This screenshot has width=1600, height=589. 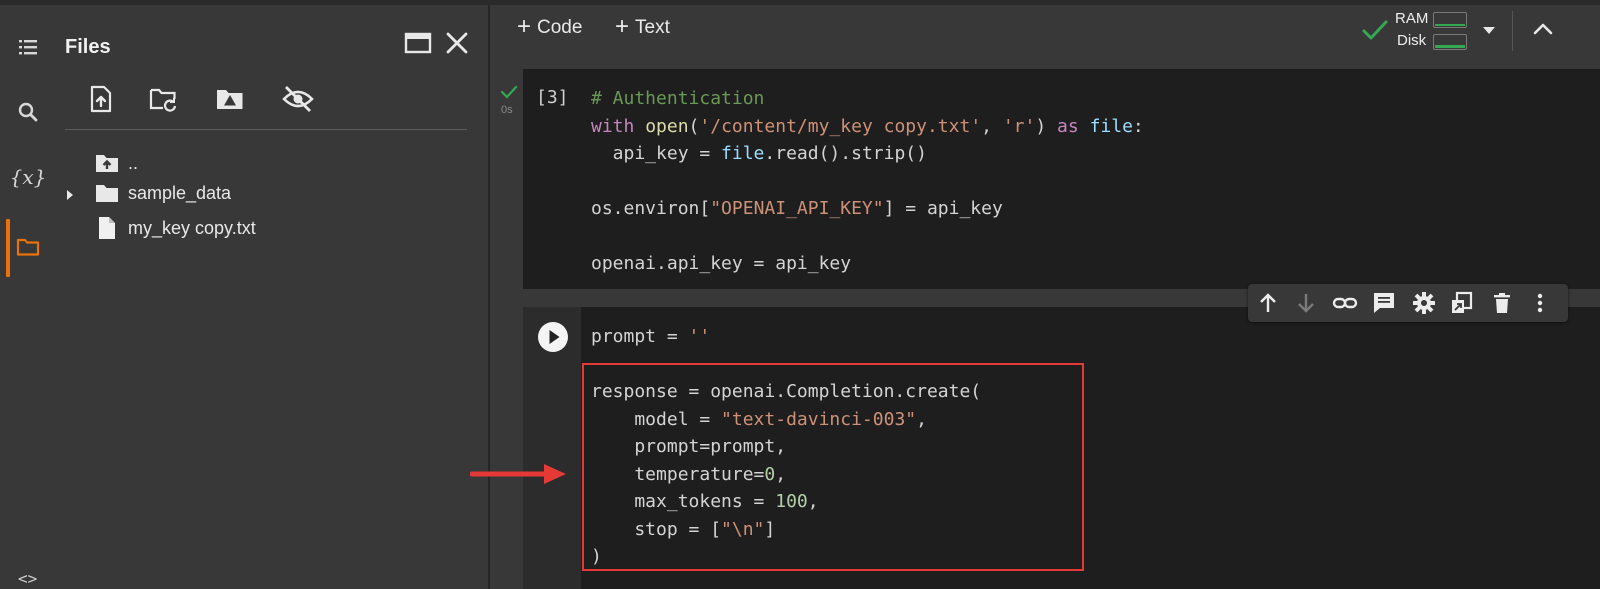 What do you see at coordinates (1462, 303) in the screenshot?
I see `mirror-cell-icon` at bounding box center [1462, 303].